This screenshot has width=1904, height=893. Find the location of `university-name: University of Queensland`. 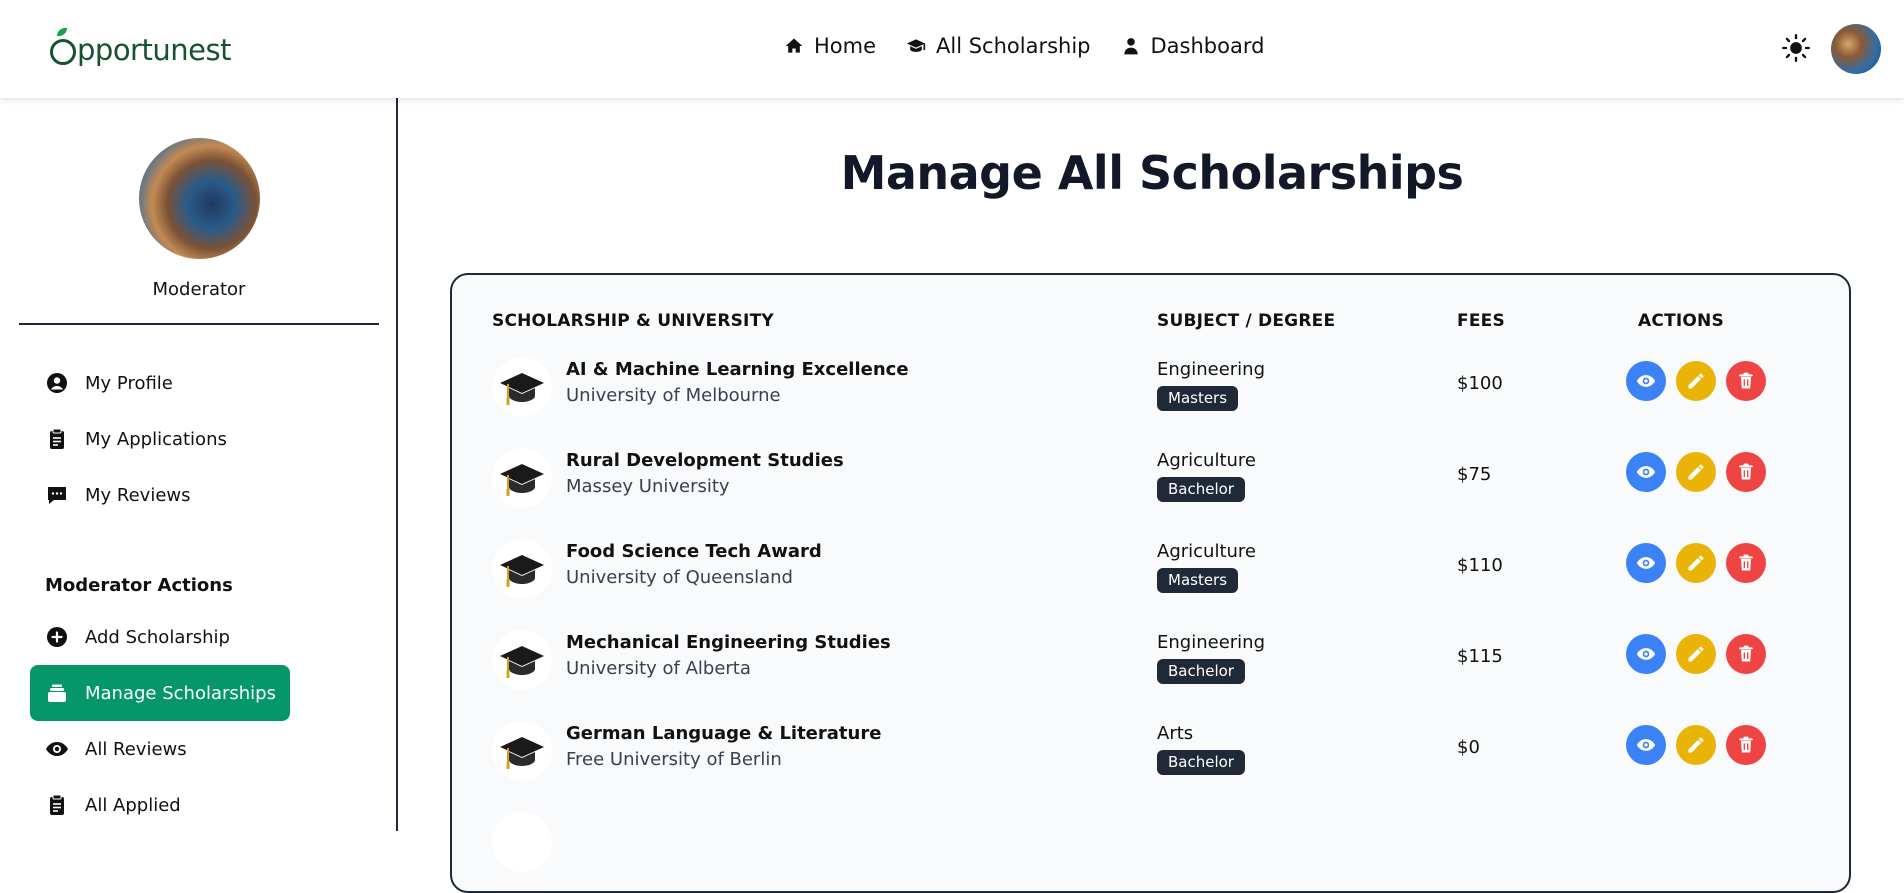

university-name: University of Queensland is located at coordinates (679, 577).